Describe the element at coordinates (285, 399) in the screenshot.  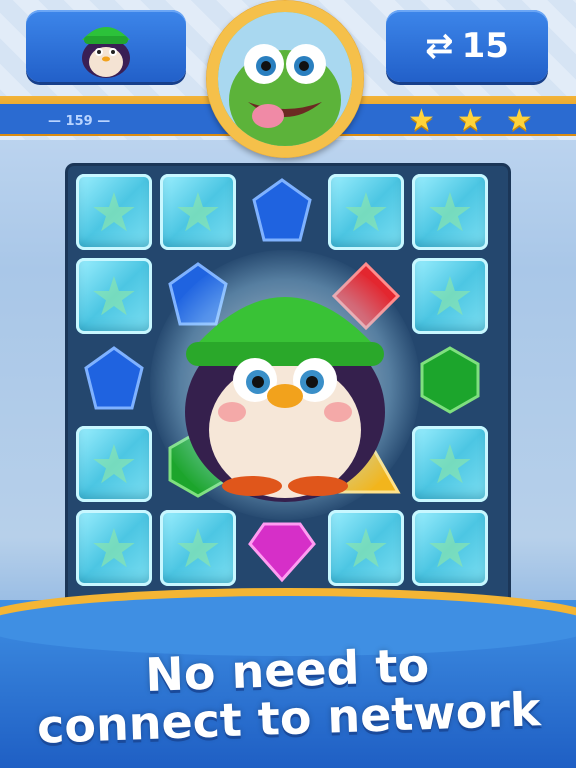
I see `penguin-character` at that location.